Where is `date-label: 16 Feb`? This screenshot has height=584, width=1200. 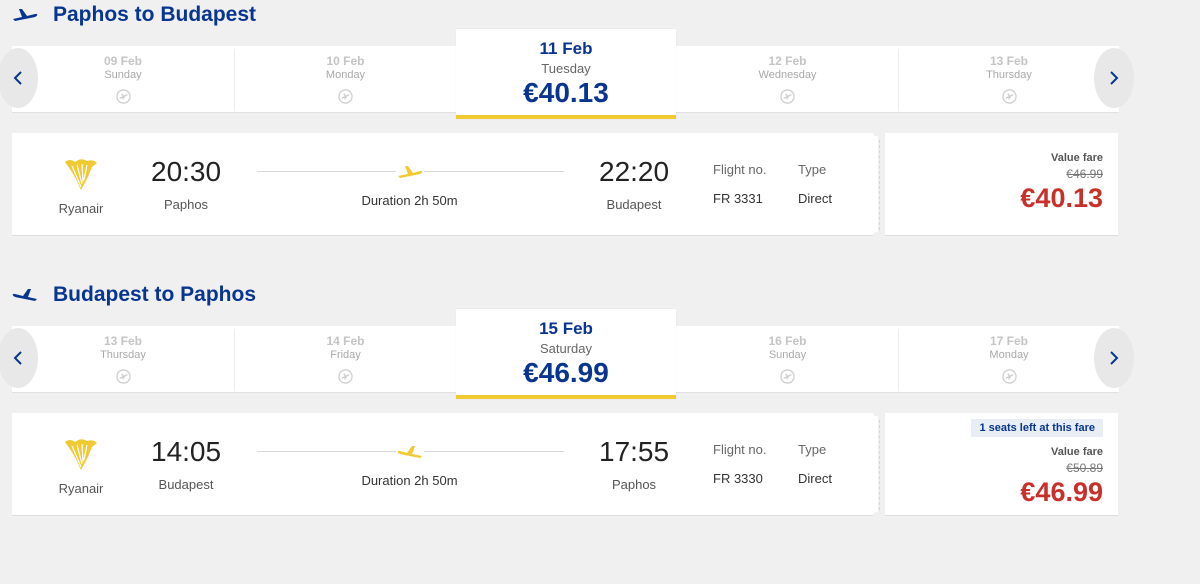
date-label: 16 Feb is located at coordinates (787, 341).